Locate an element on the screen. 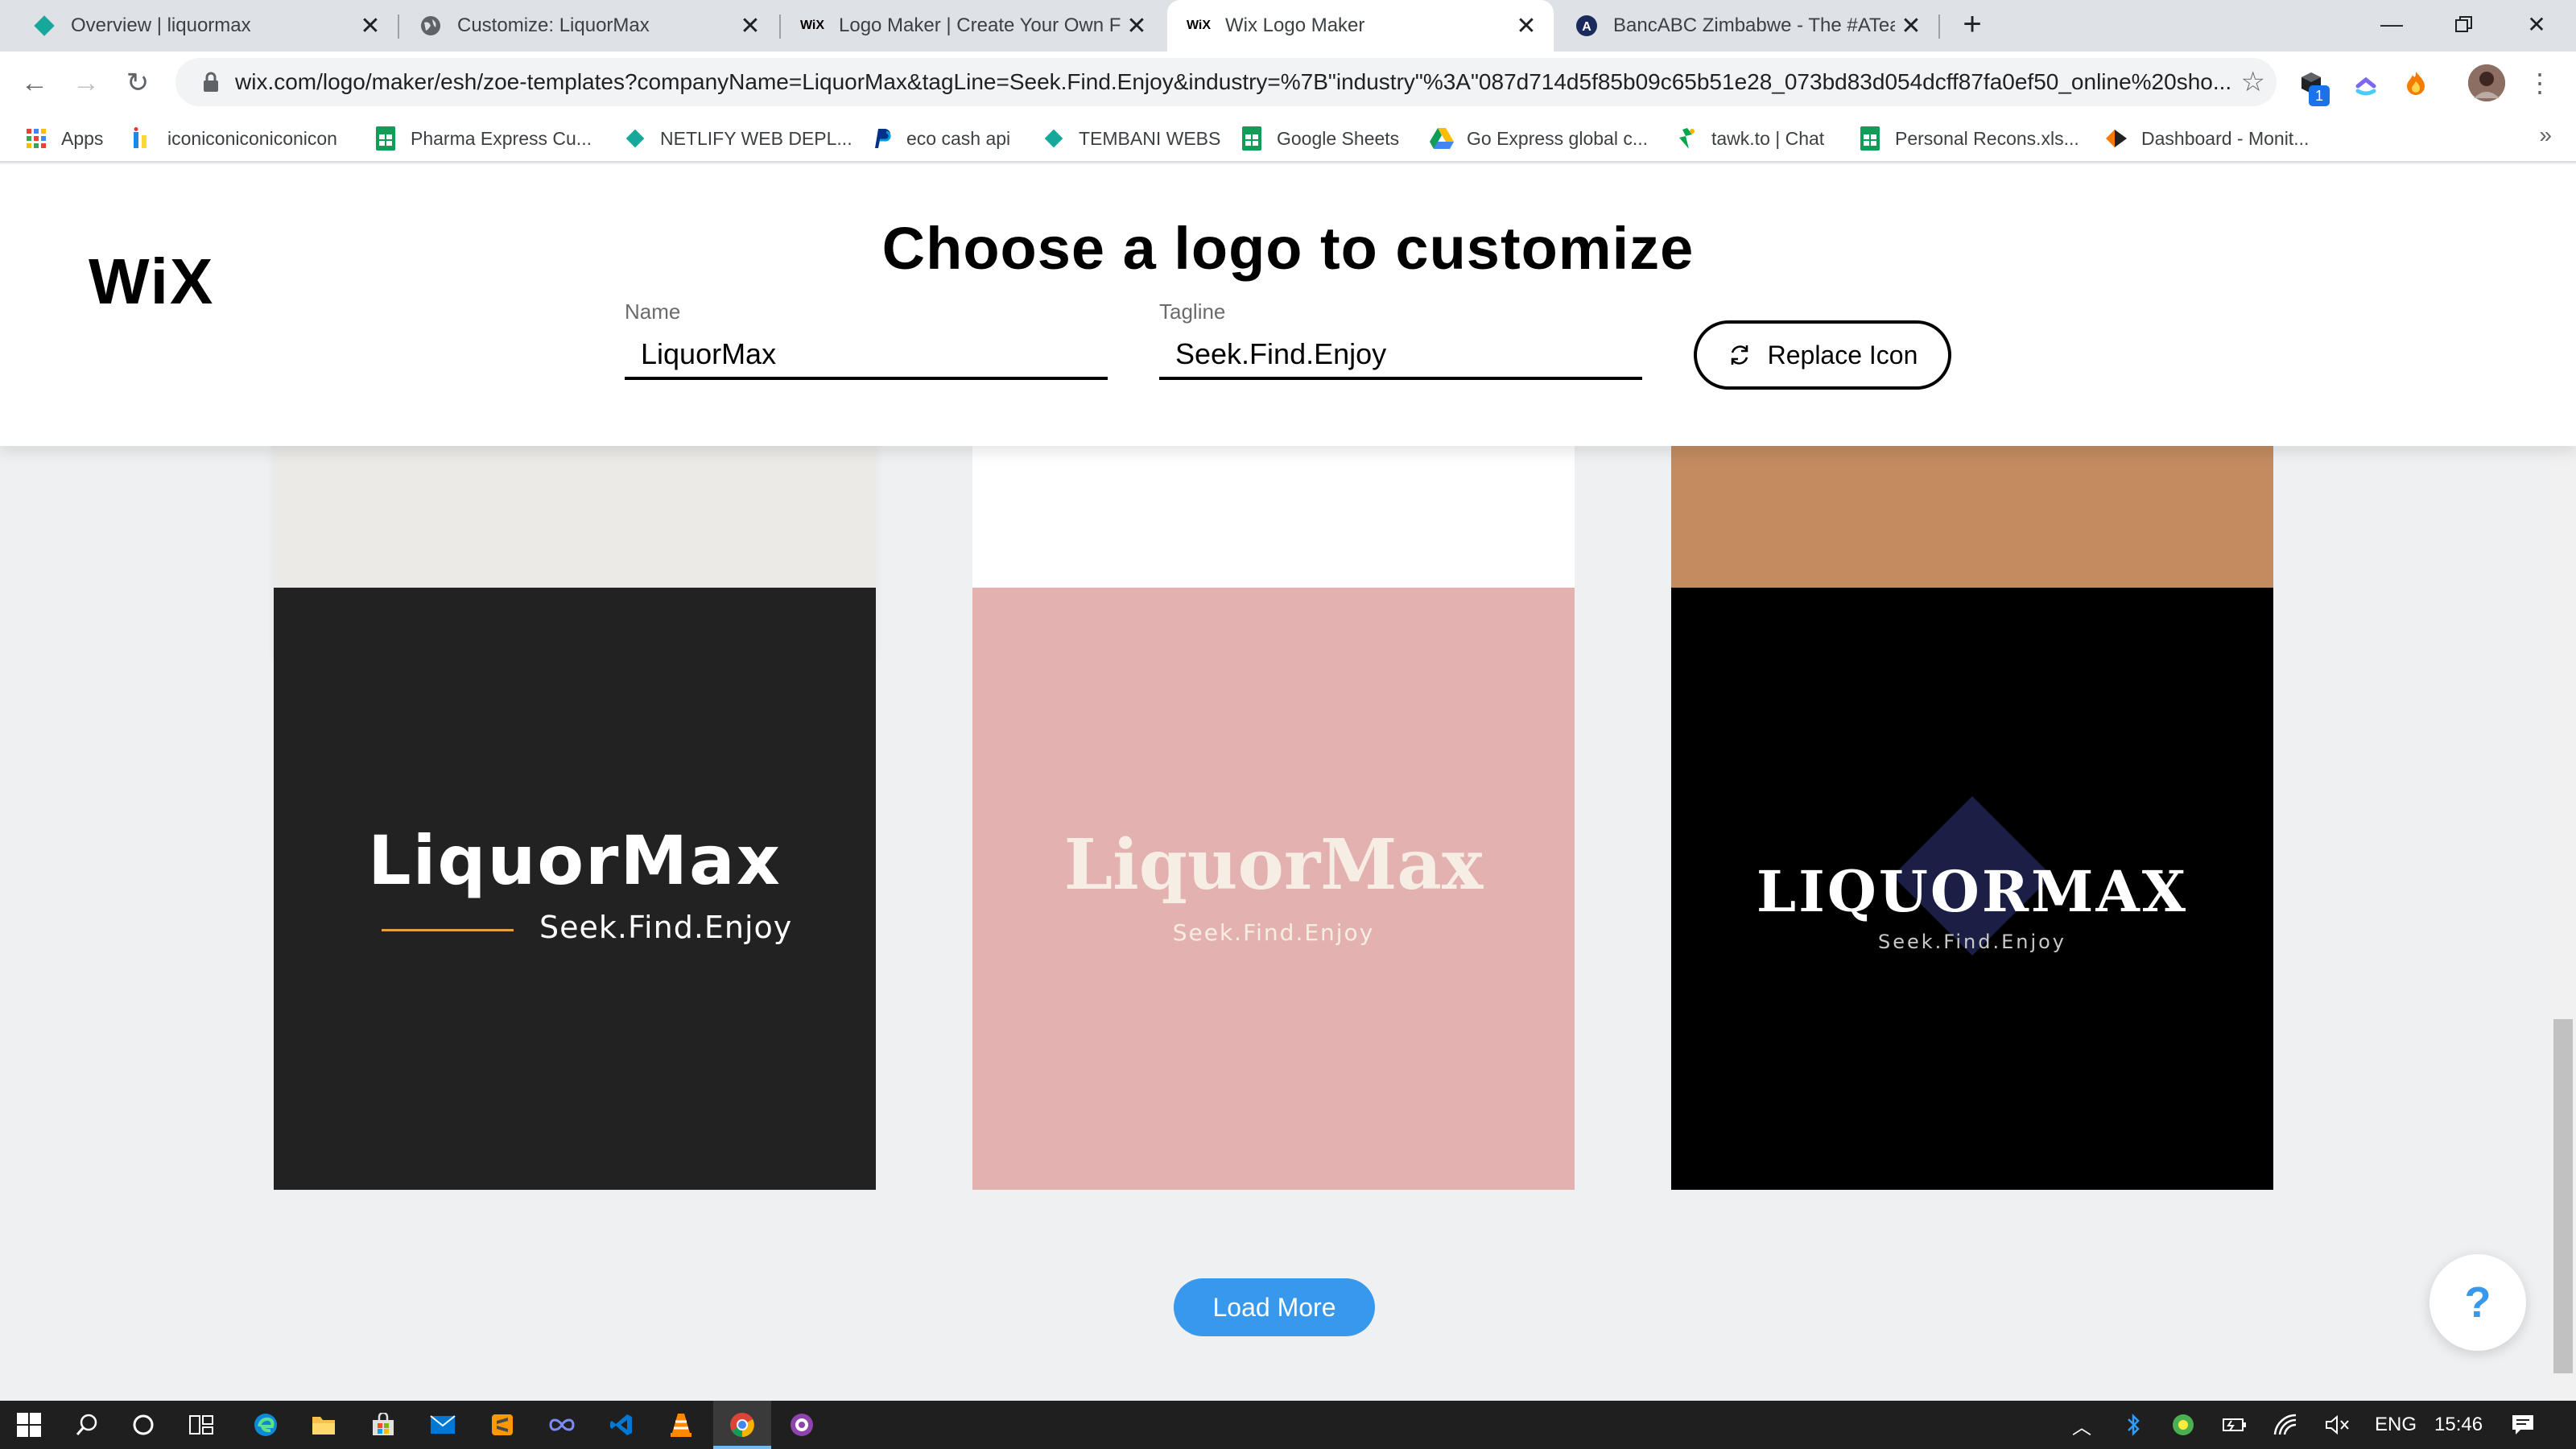 The height and width of the screenshot is (1449, 2576). name-input is located at coordinates (866, 356).